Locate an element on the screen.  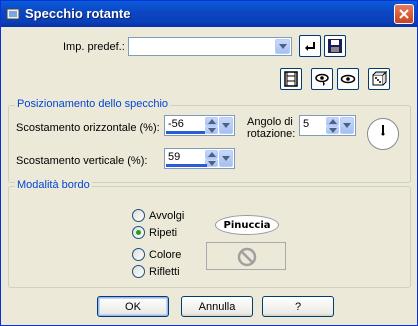
radio-colore: Colore is located at coordinates (156, 254).